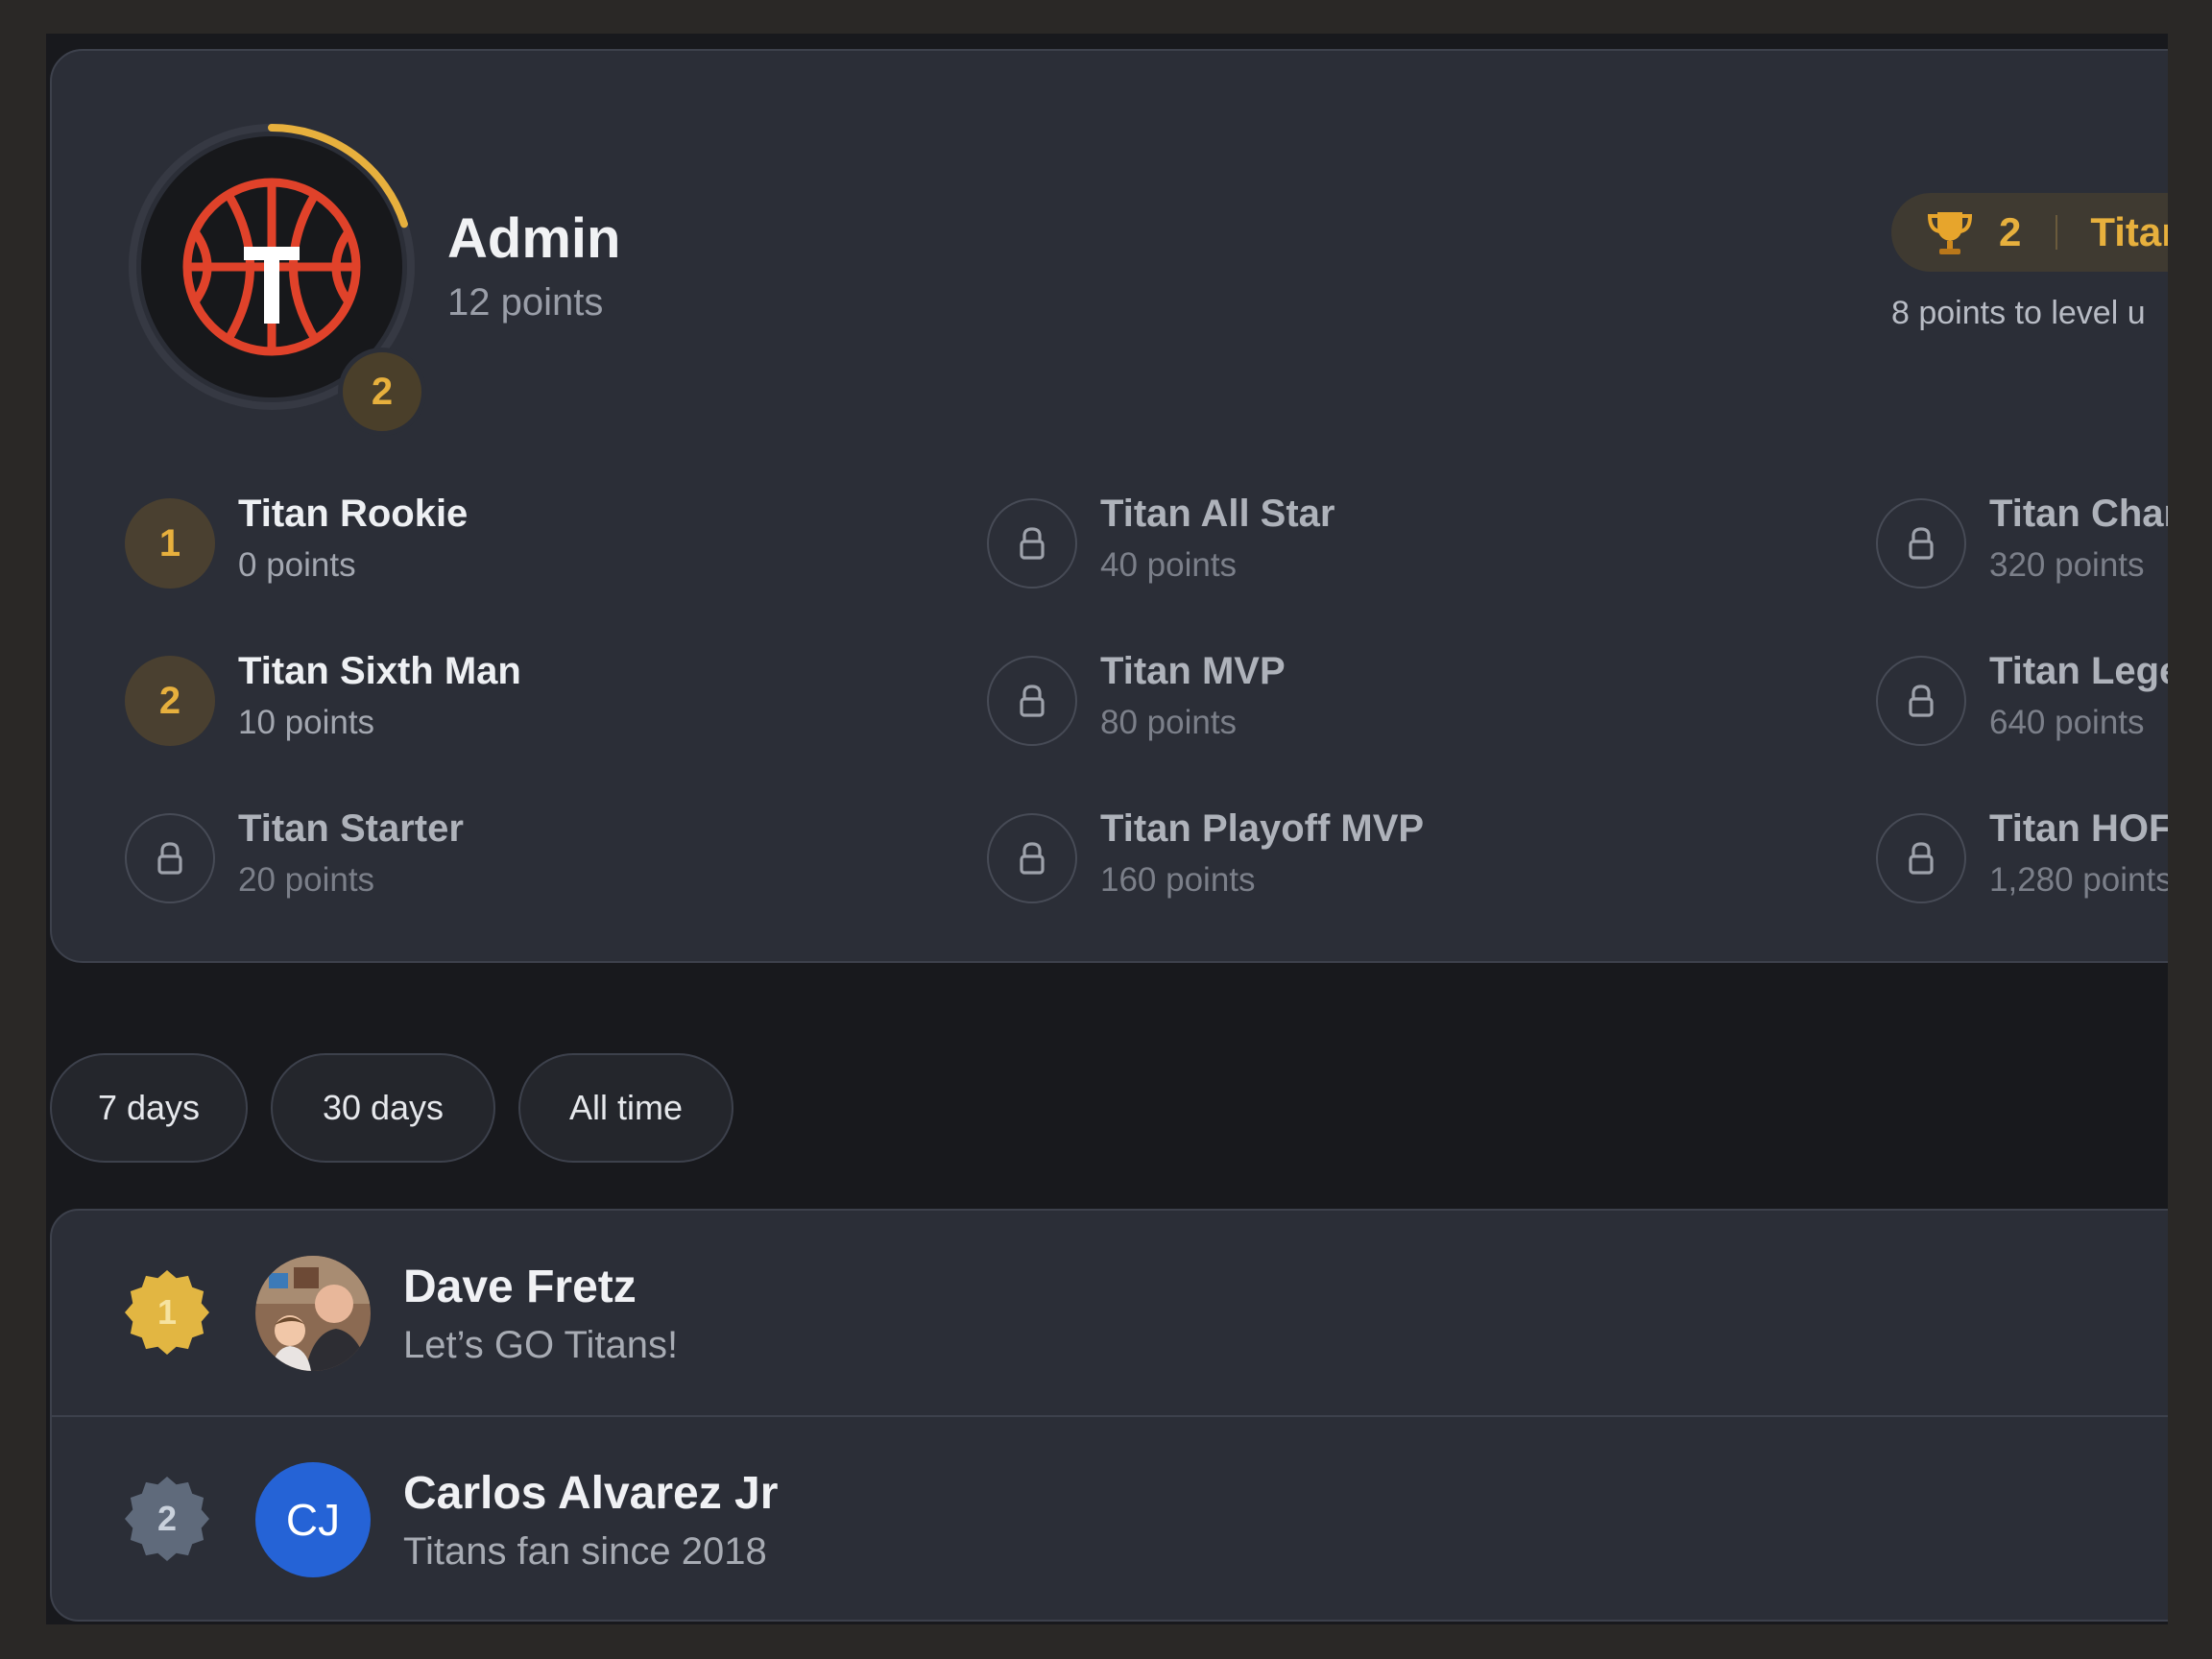 The image size is (2212, 1659). Describe the element at coordinates (2078, 514) in the screenshot. I see `level-name: Titan Chan` at that location.